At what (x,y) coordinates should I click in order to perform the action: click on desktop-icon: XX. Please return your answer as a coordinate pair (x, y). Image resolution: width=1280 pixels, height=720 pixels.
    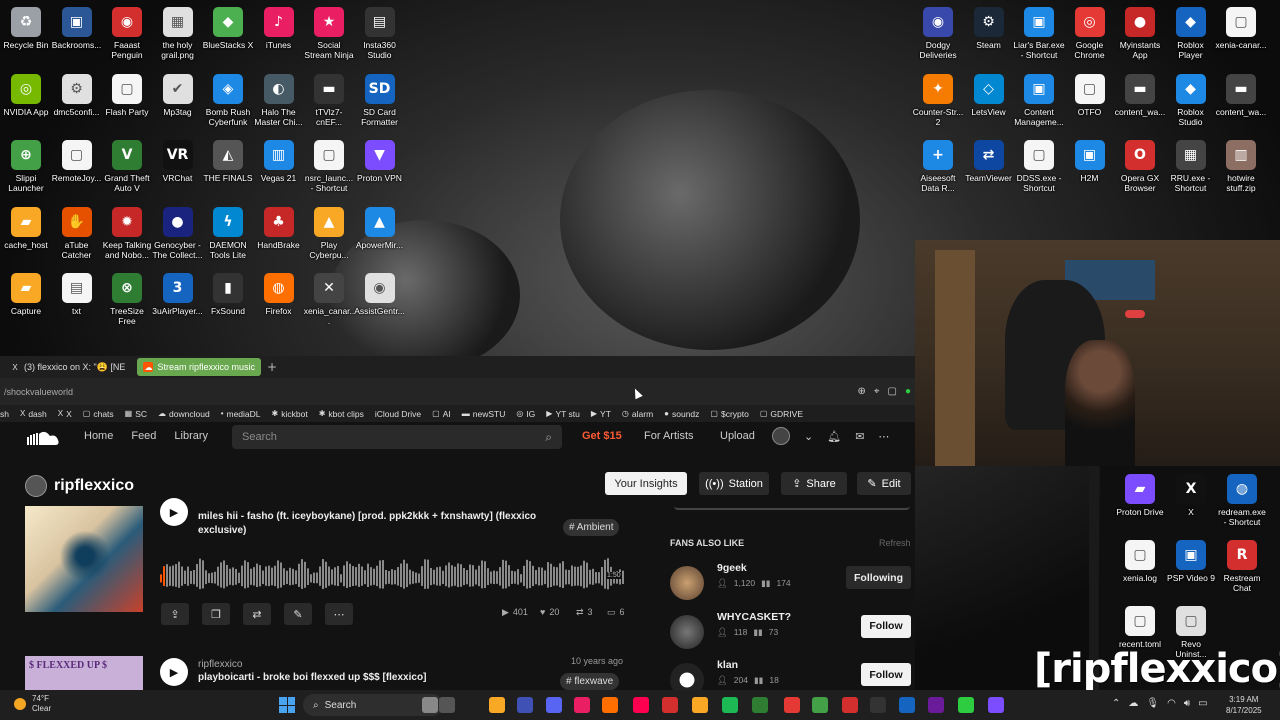
    Looking at the image, I should click on (1191, 495).